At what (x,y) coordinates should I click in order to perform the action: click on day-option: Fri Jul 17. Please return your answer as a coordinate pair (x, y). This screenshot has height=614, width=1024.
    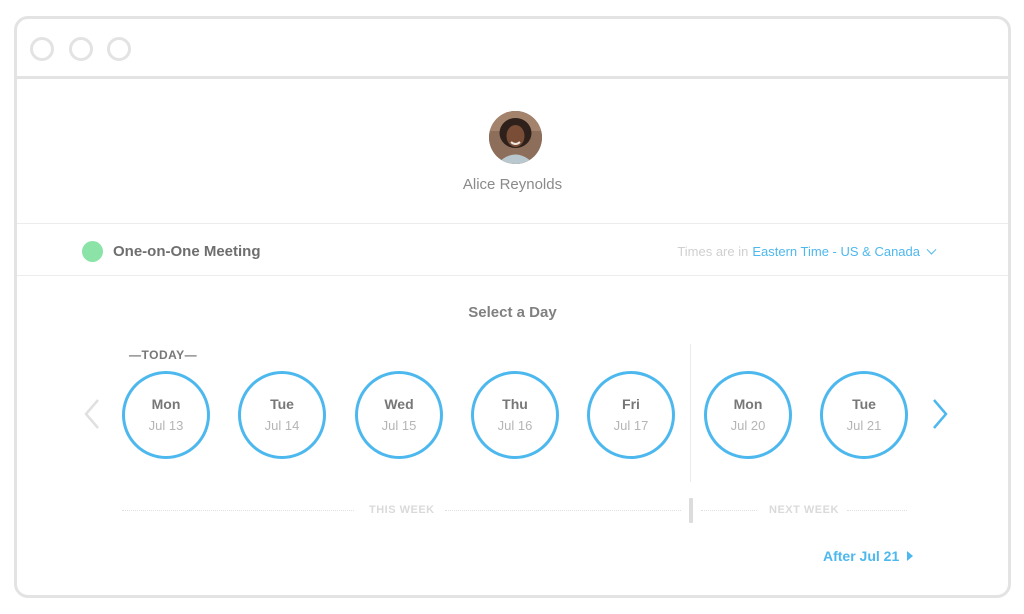
    Looking at the image, I should click on (631, 415).